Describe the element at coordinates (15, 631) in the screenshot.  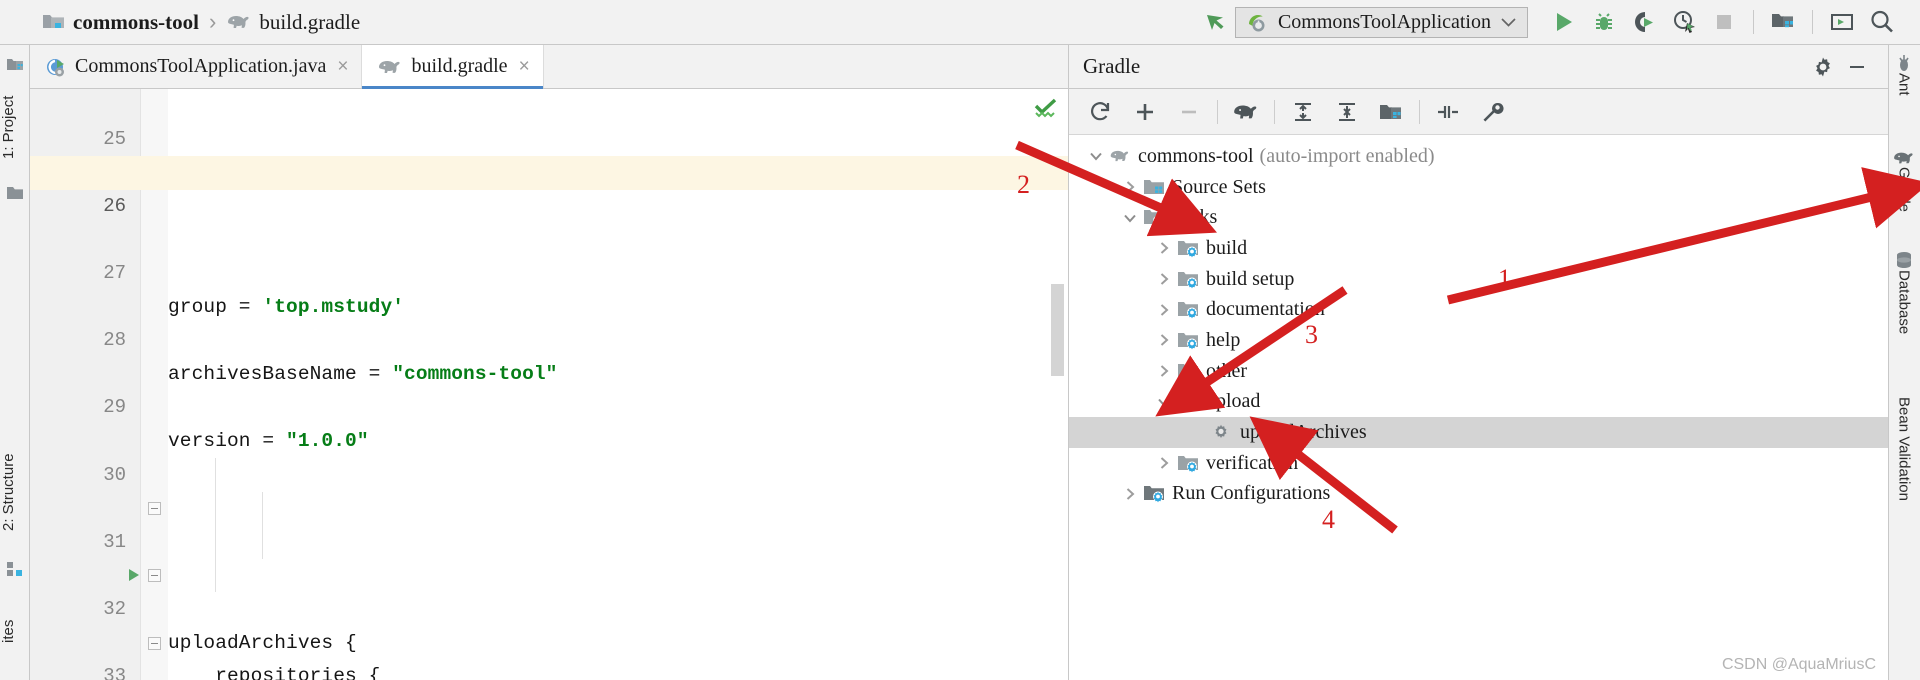
I see `sidebar-item-favorites: ites` at that location.